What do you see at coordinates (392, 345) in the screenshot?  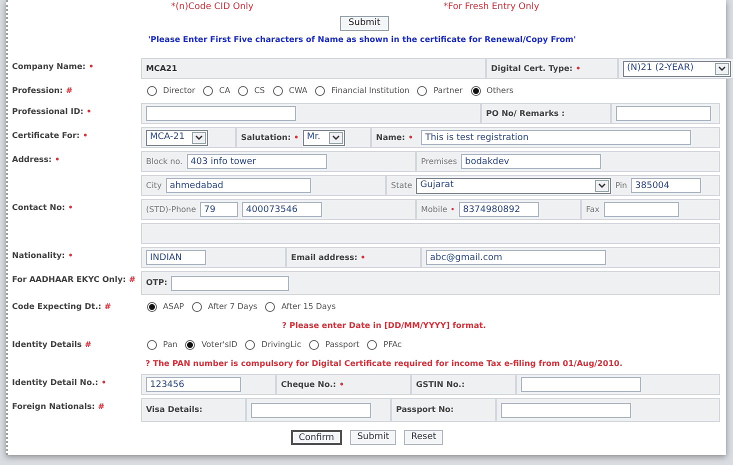 I see `radio-label: PFAc` at bounding box center [392, 345].